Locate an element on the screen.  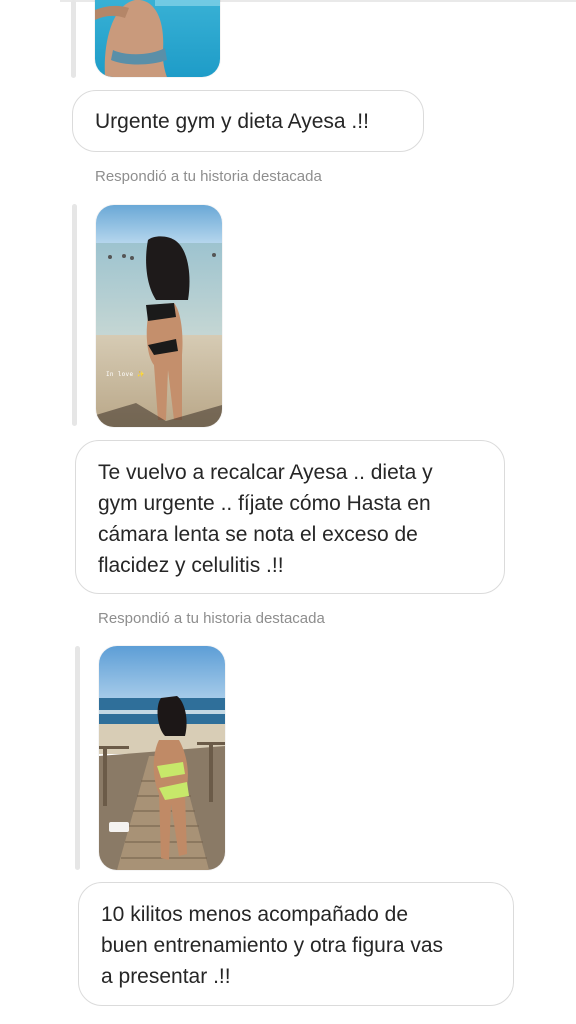
story-thumbnail-beach: In love ✨ is located at coordinates (159, 316).